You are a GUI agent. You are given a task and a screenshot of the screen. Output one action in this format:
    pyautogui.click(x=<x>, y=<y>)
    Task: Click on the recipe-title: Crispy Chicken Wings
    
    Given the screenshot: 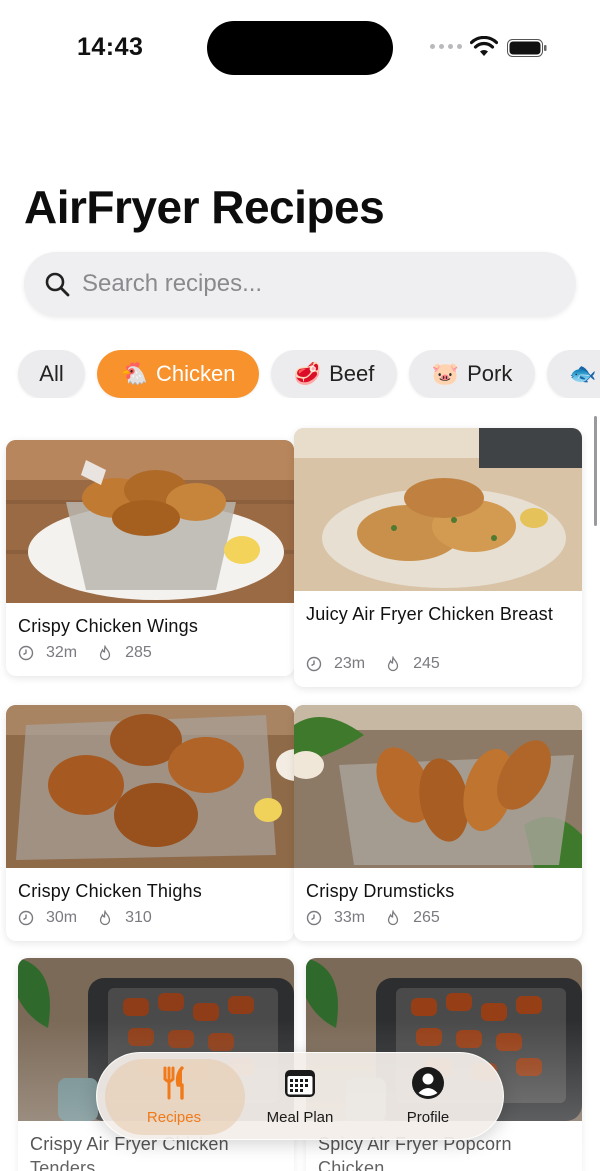 What is the action you would take?
    pyautogui.click(x=108, y=626)
    